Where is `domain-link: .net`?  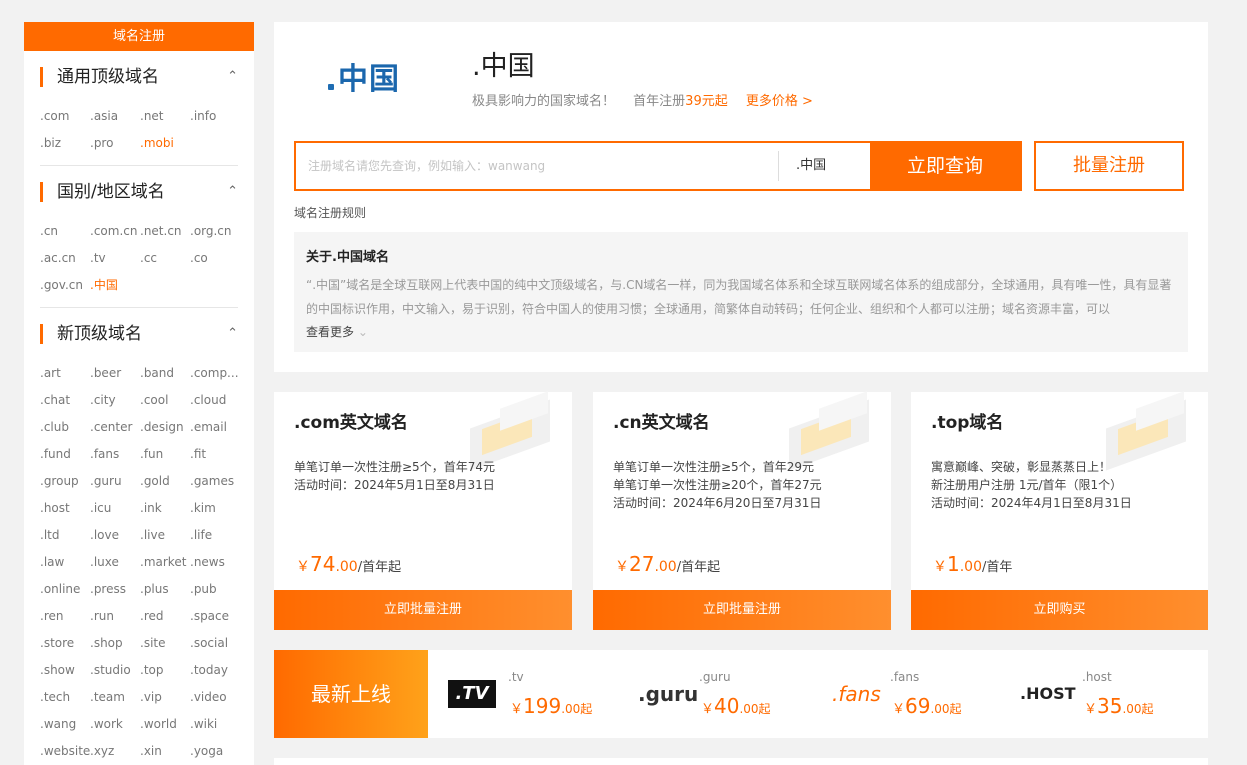 domain-link: .net is located at coordinates (165, 116).